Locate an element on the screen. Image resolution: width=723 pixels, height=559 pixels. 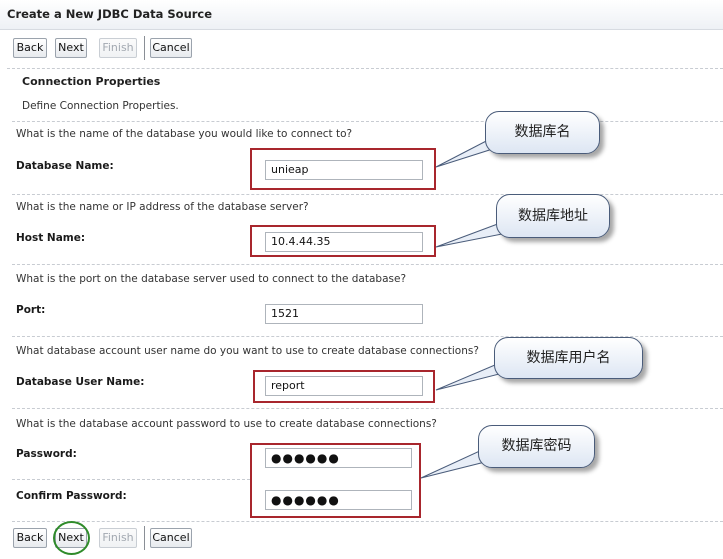
callout-host-name: 数据库地址 is located at coordinates (553, 216).